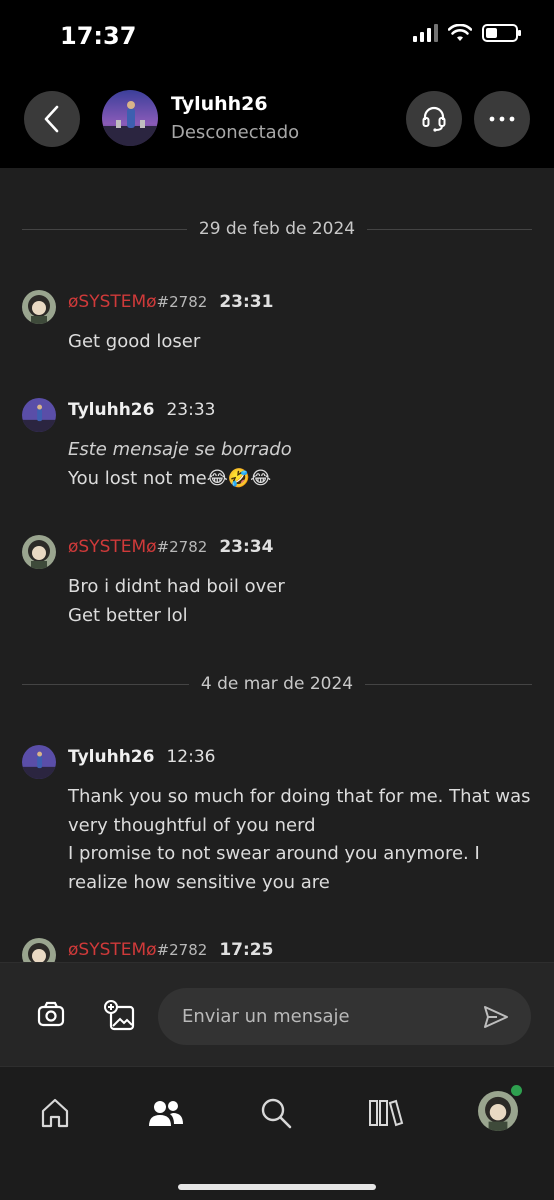 The width and height of the screenshot is (554, 1200). What do you see at coordinates (219, 104) in the screenshot?
I see `contact-name: Tyluhh26` at bounding box center [219, 104].